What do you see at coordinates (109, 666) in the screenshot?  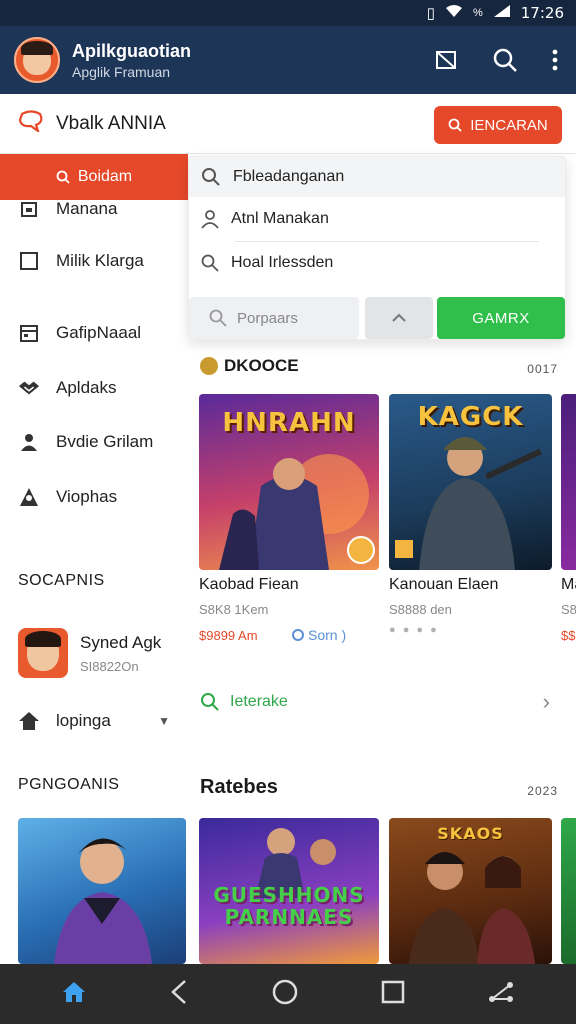 I see `user-subtitle: SI8822On` at bounding box center [109, 666].